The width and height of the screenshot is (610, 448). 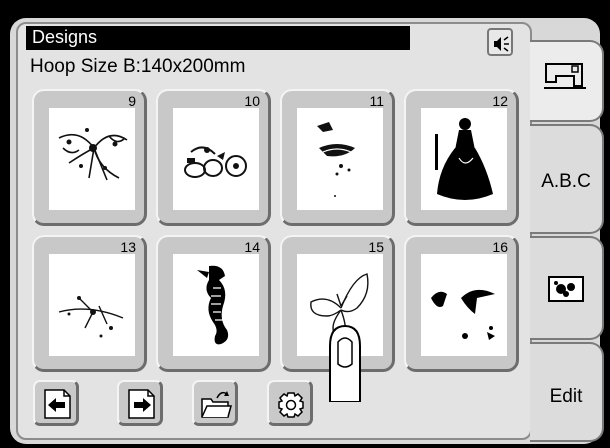 What do you see at coordinates (500, 101) in the screenshot?
I see `design-number: 12` at bounding box center [500, 101].